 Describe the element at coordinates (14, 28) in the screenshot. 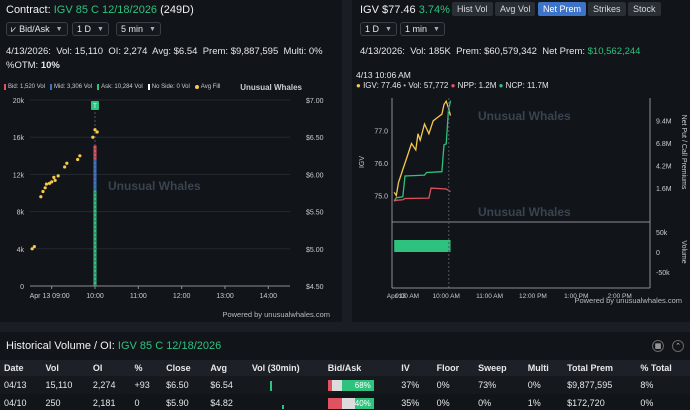

I see `chart-icon: ⩗` at that location.